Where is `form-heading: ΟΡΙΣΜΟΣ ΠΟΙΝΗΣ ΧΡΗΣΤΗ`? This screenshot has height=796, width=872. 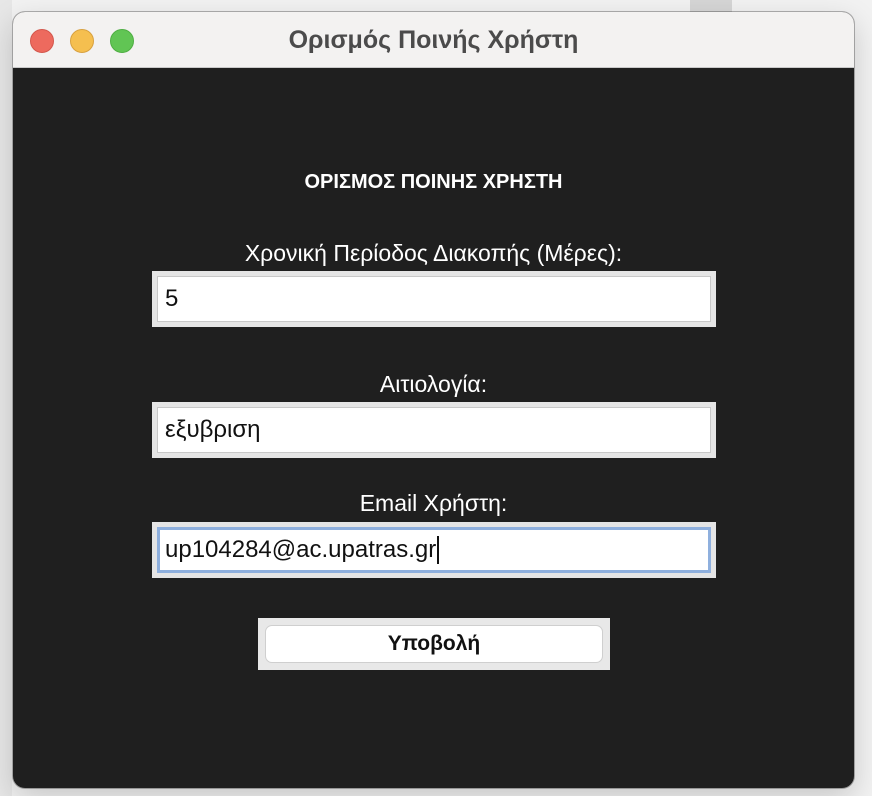 form-heading: ΟΡΙΣΜΟΣ ΠΟΙΝΗΣ ΧΡΗΣΤΗ is located at coordinates (433, 182).